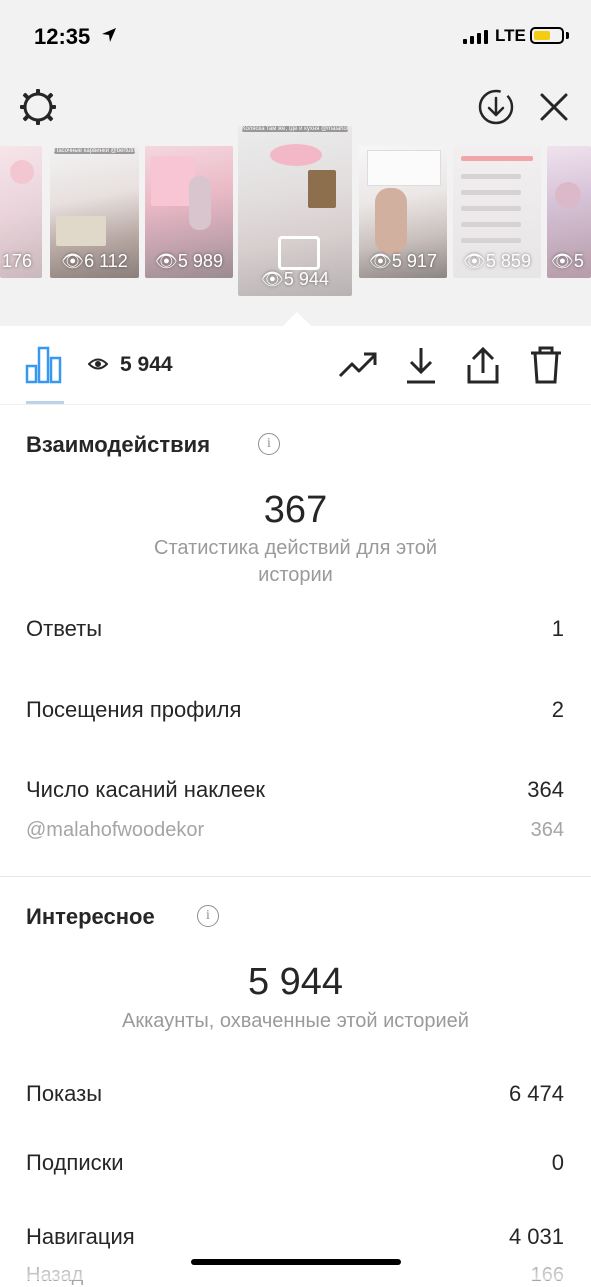 The image size is (591, 1287). I want to click on trash-icon, so click(546, 365).